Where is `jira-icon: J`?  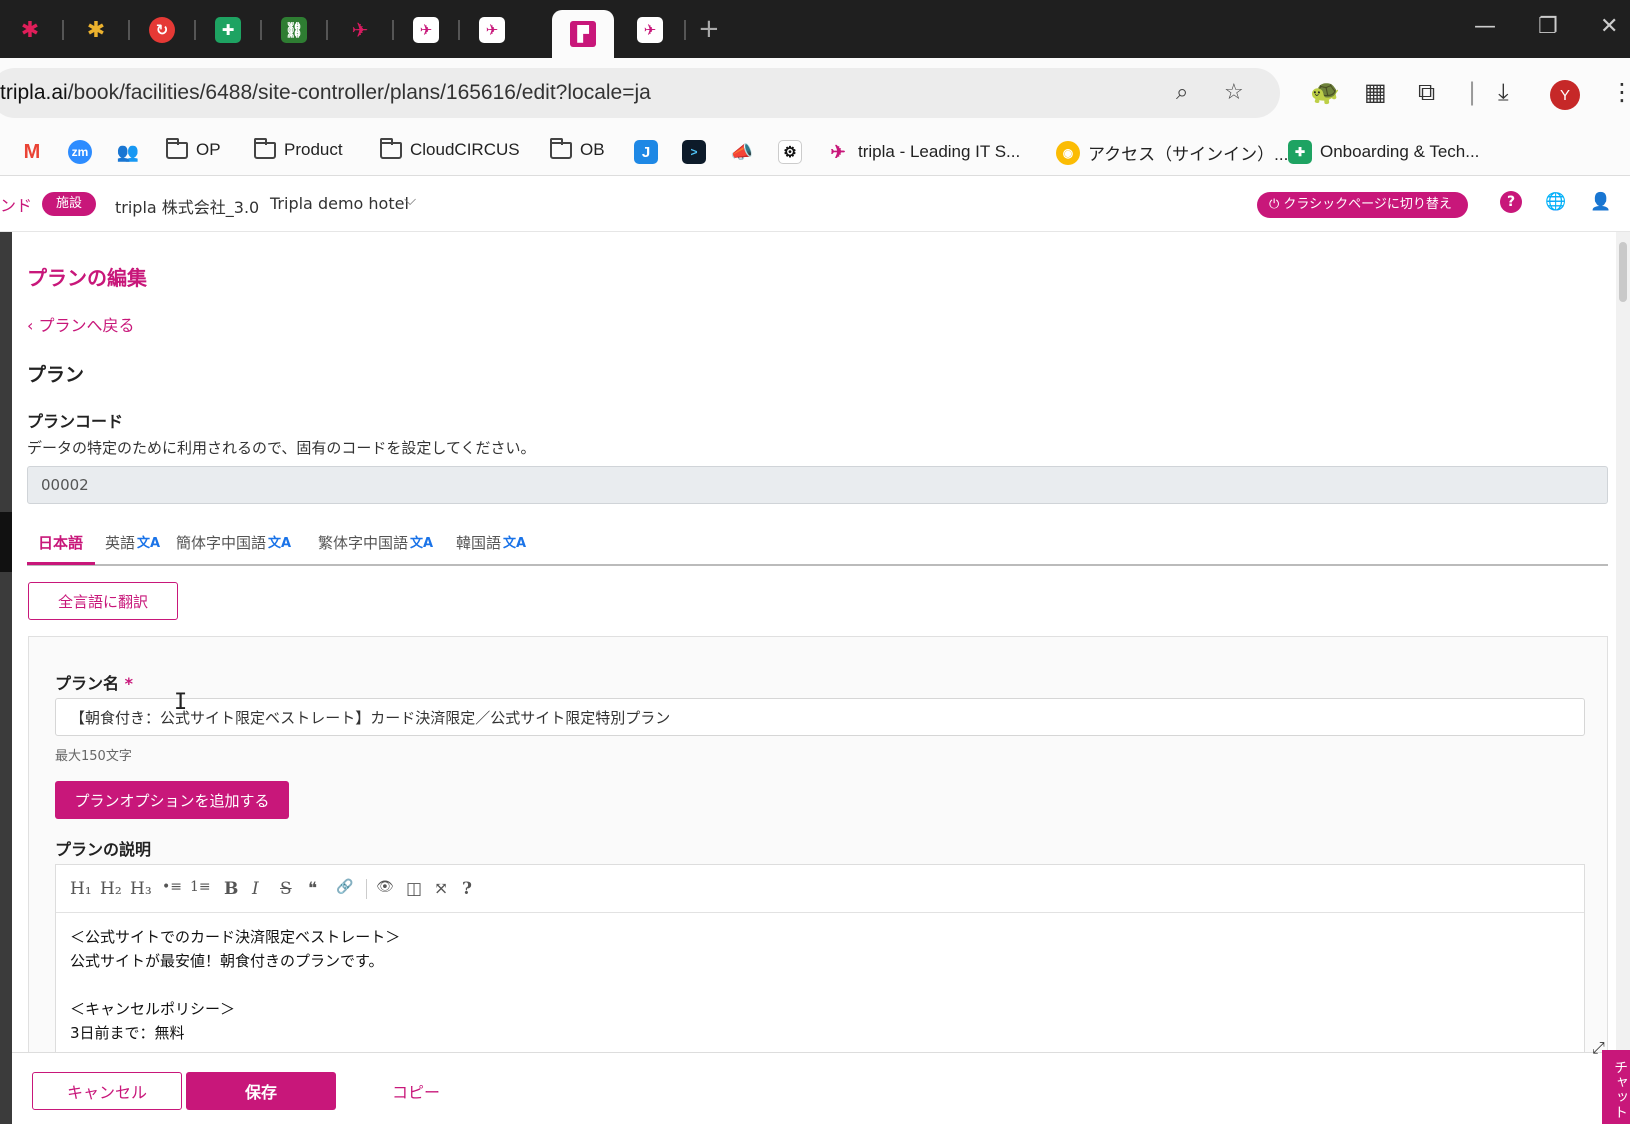
jira-icon: J is located at coordinates (646, 152).